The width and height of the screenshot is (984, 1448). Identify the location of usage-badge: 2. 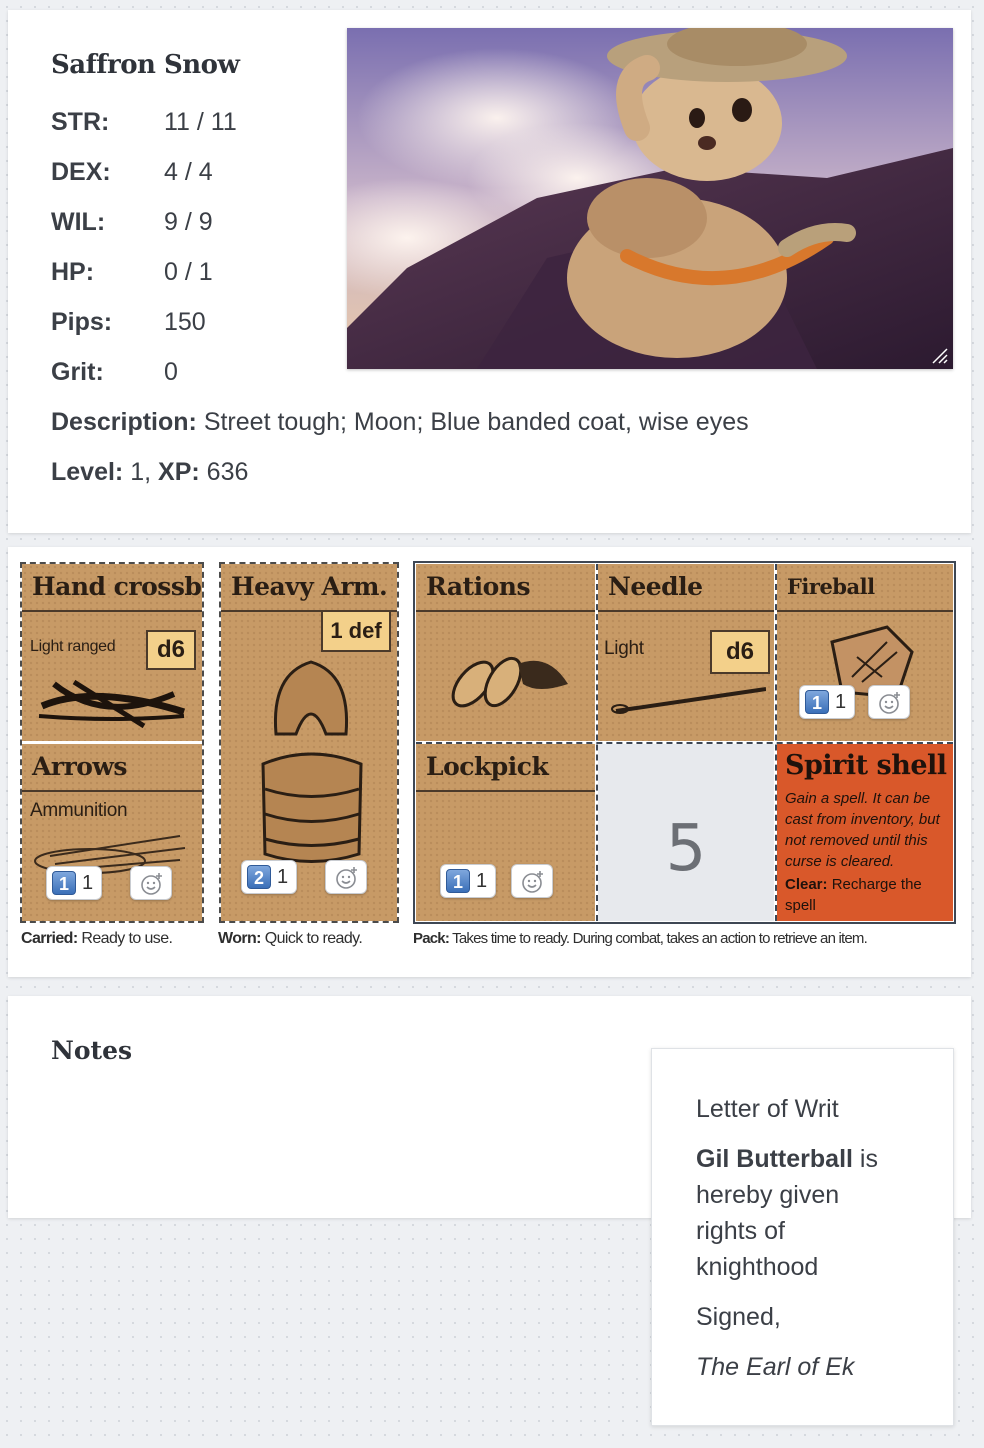
(259, 877).